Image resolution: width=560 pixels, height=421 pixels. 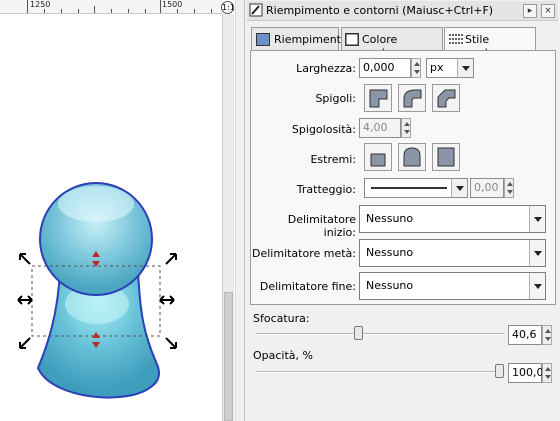 I want to click on scrollbar-thumb, so click(x=228, y=356).